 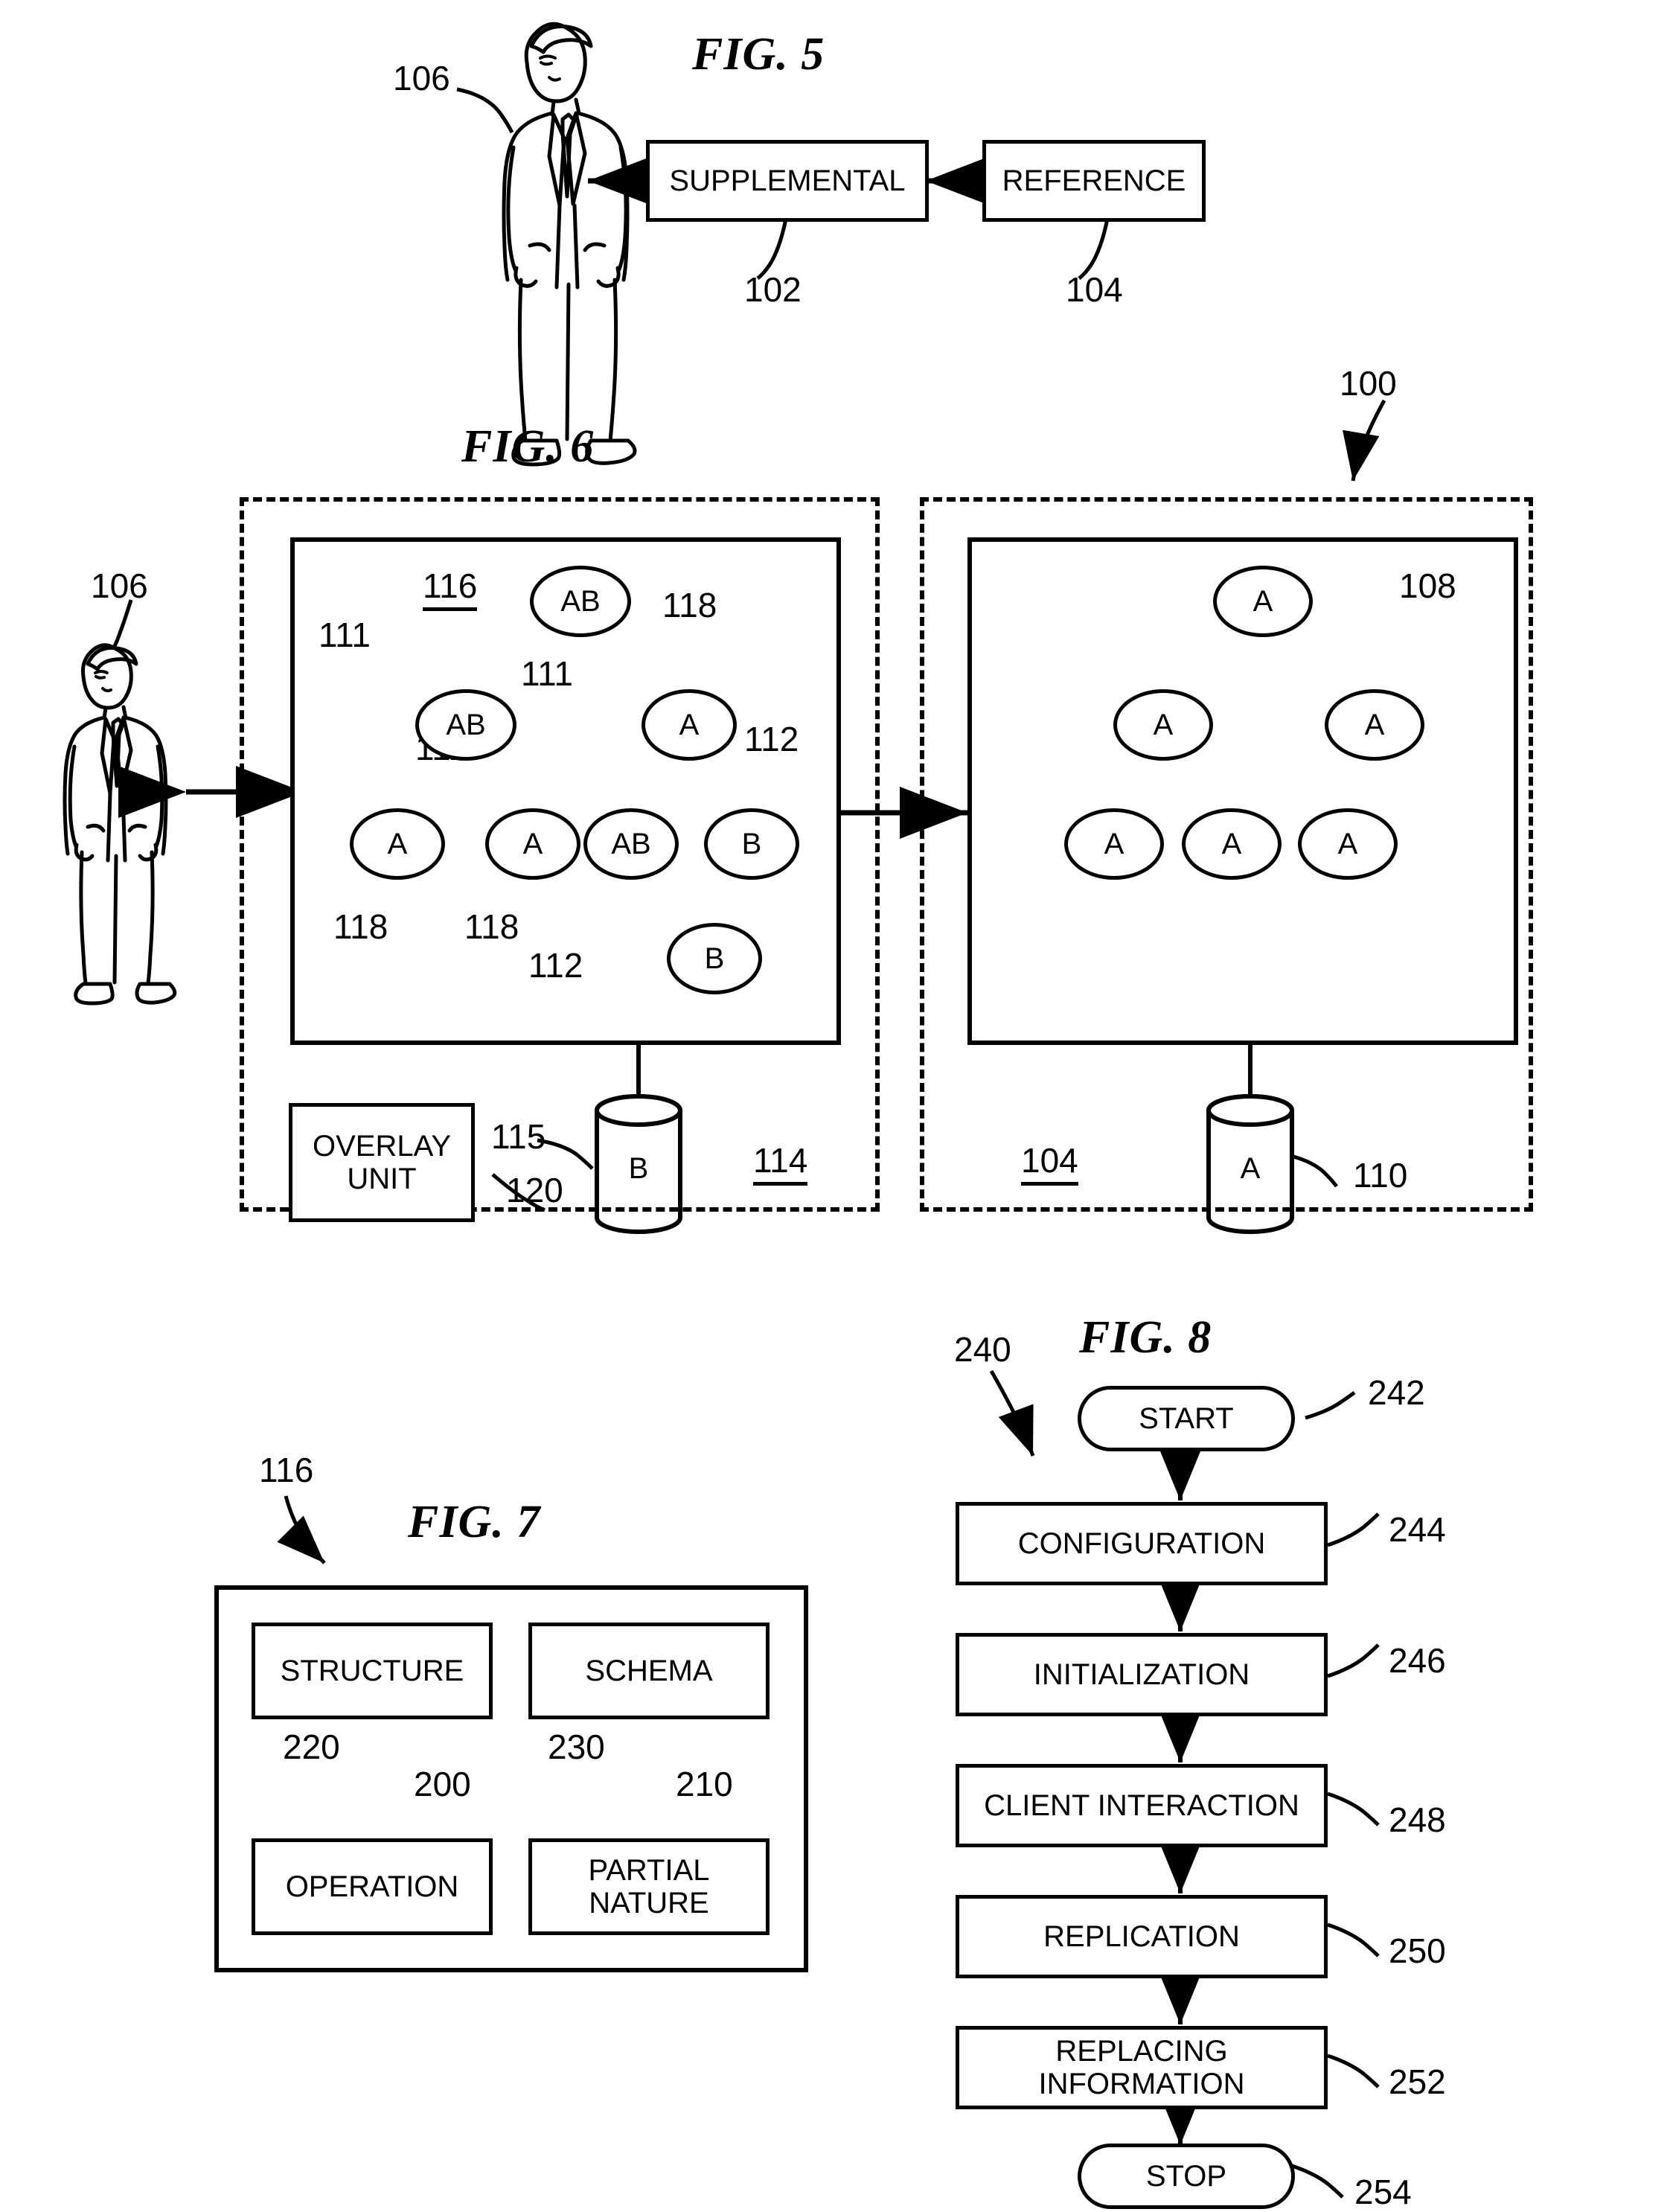 I want to click on tree-node-right-lr2: A, so click(x=1232, y=844).